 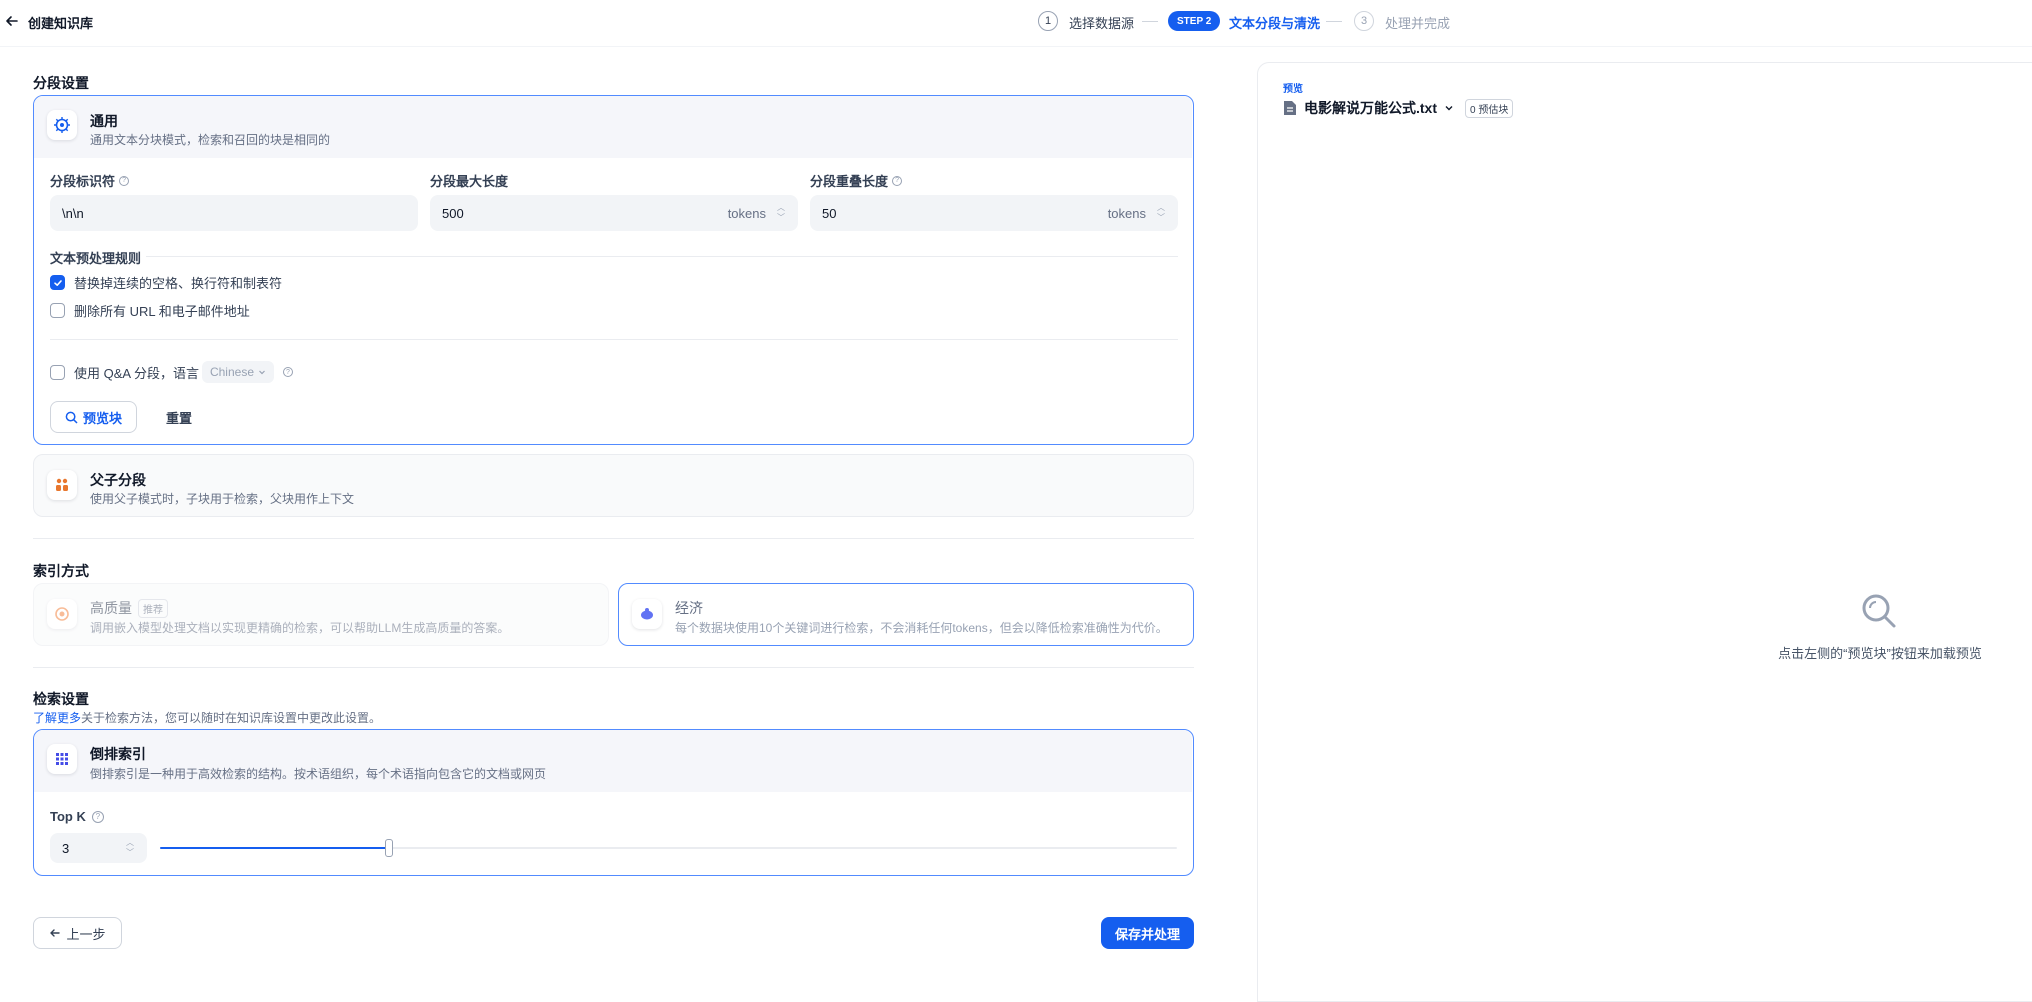 What do you see at coordinates (1194, 21) in the screenshot?
I see `step-2-badge: STEP 2` at bounding box center [1194, 21].